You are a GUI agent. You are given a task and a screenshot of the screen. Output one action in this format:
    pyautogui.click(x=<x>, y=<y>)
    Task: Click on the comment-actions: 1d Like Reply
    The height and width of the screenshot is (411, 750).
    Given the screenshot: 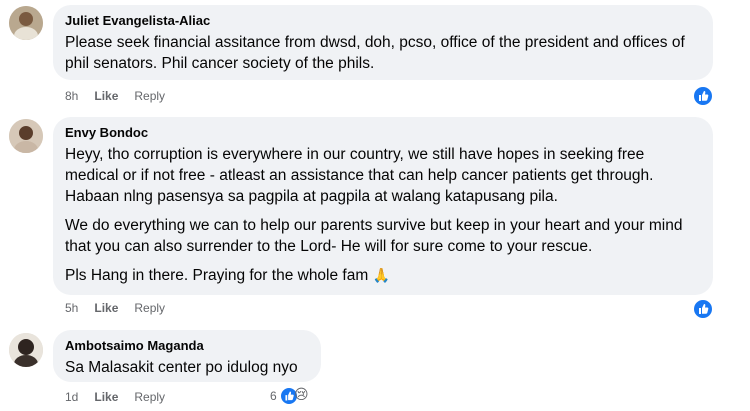 What is the action you would take?
    pyautogui.click(x=115, y=397)
    